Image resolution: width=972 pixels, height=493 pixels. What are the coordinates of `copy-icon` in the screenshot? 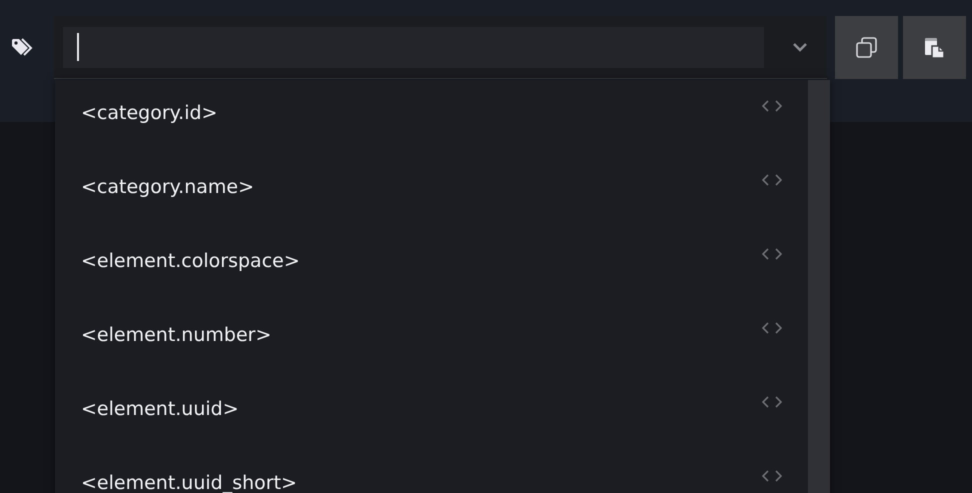 It's located at (867, 47).